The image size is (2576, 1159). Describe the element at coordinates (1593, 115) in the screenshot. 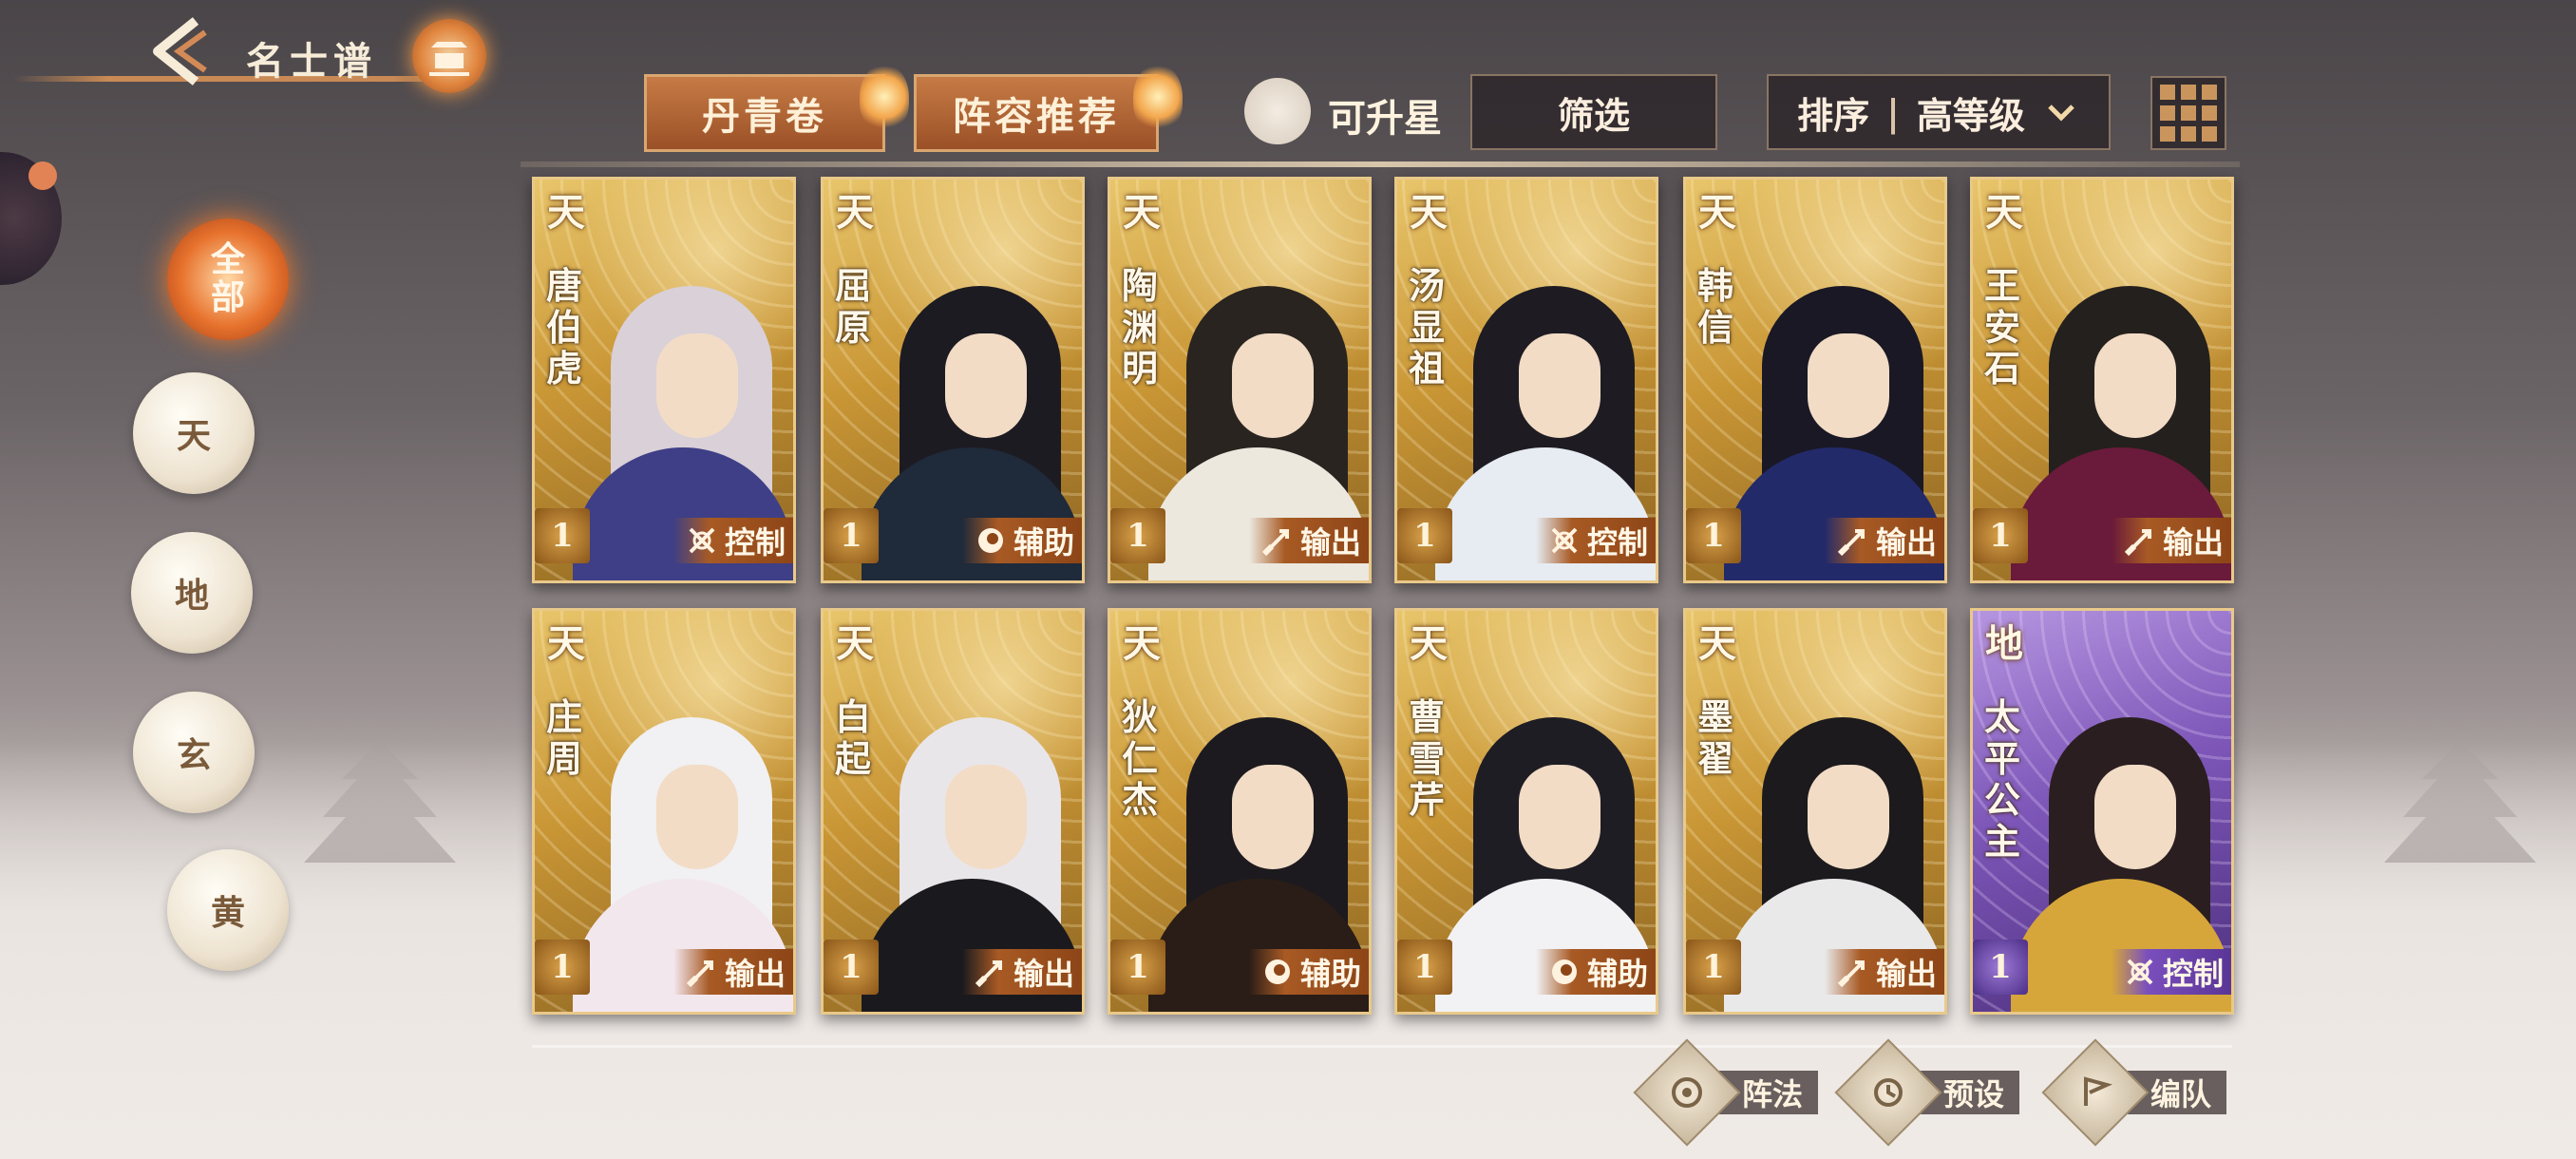

I see `filter-button-label: 筛选` at that location.